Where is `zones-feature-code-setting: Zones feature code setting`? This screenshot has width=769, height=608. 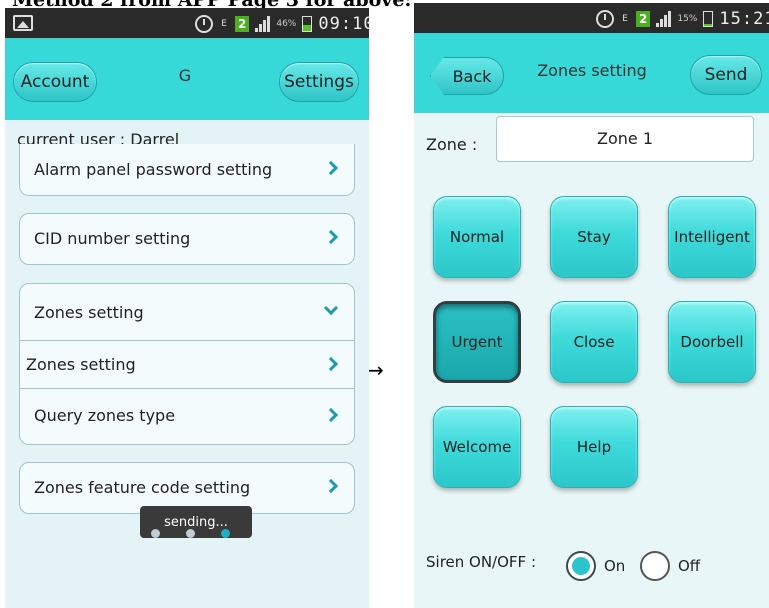
zones-feature-code-setting: Zones feature code setting is located at coordinates (187, 487).